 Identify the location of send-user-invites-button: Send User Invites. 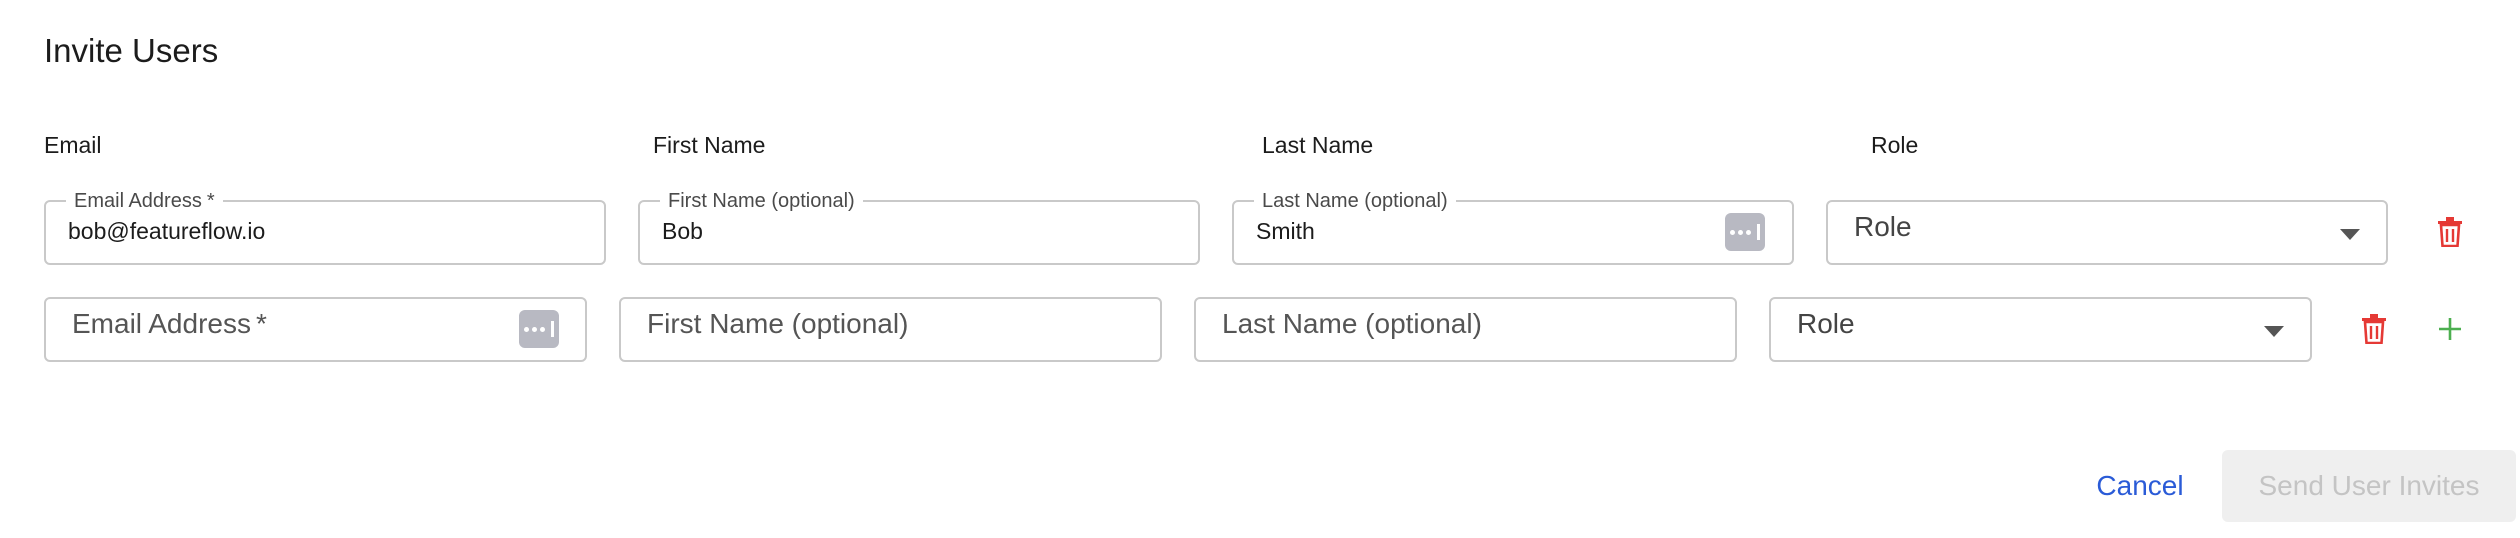
(2369, 486).